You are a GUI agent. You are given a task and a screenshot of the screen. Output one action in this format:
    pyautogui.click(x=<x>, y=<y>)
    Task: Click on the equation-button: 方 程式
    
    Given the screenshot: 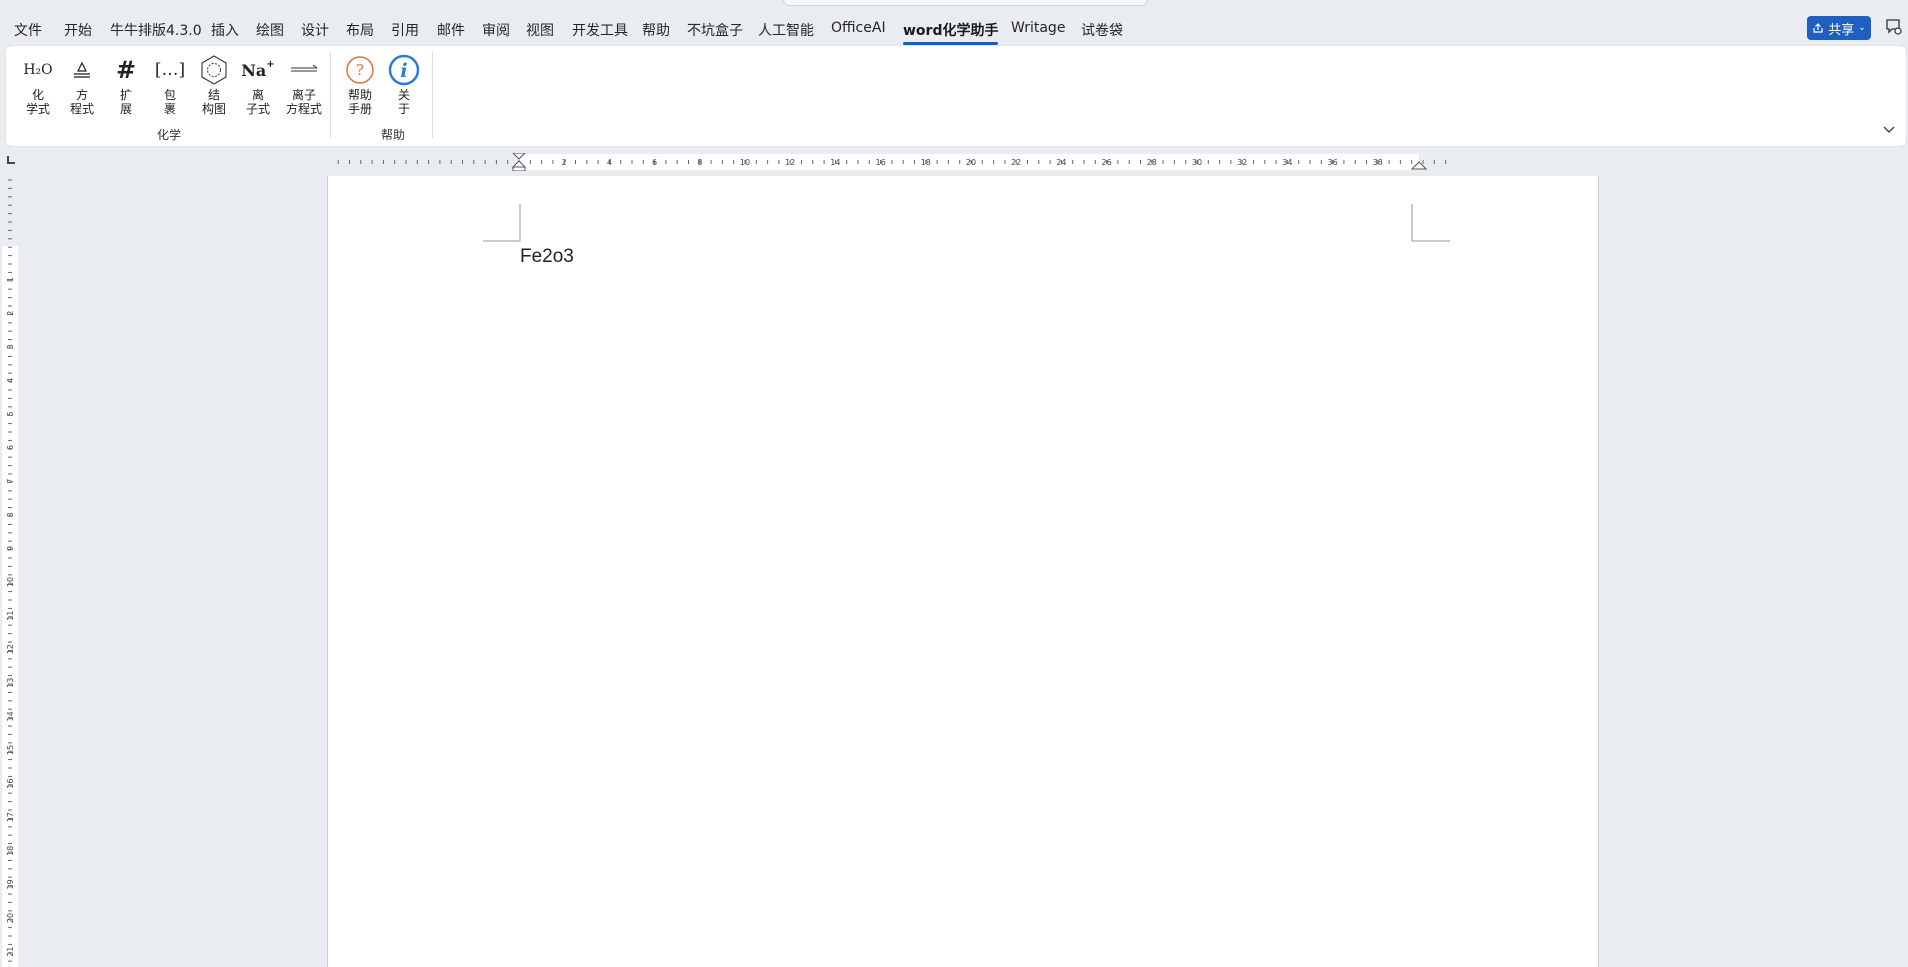 What is the action you would take?
    pyautogui.click(x=82, y=84)
    